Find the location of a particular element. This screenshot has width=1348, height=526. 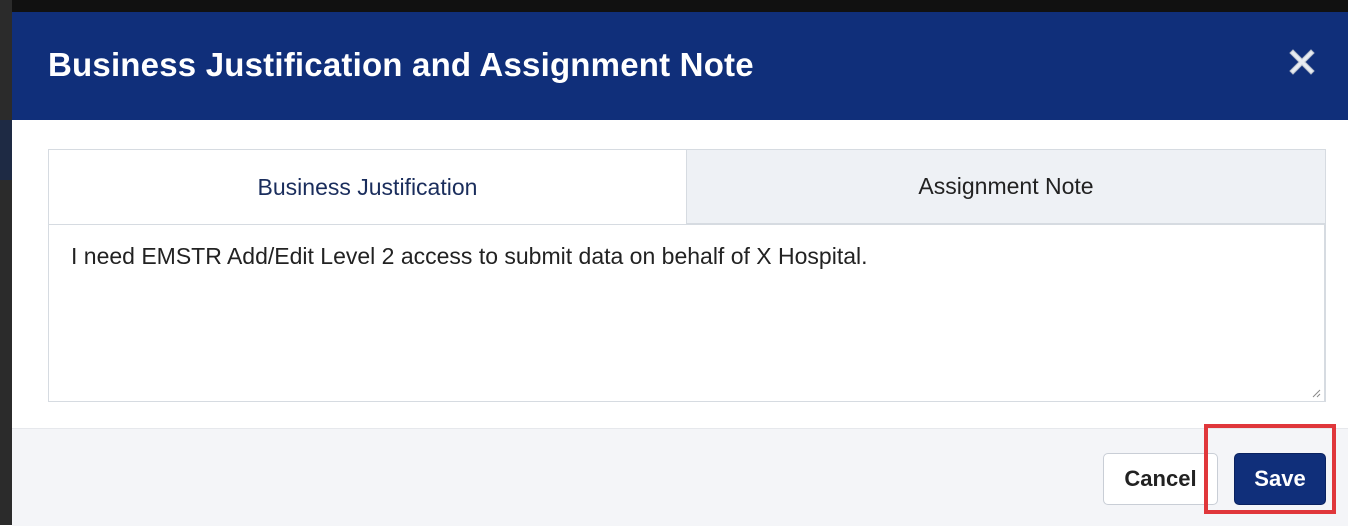

tab-assignment-note: Assignment Note is located at coordinates (1006, 187).